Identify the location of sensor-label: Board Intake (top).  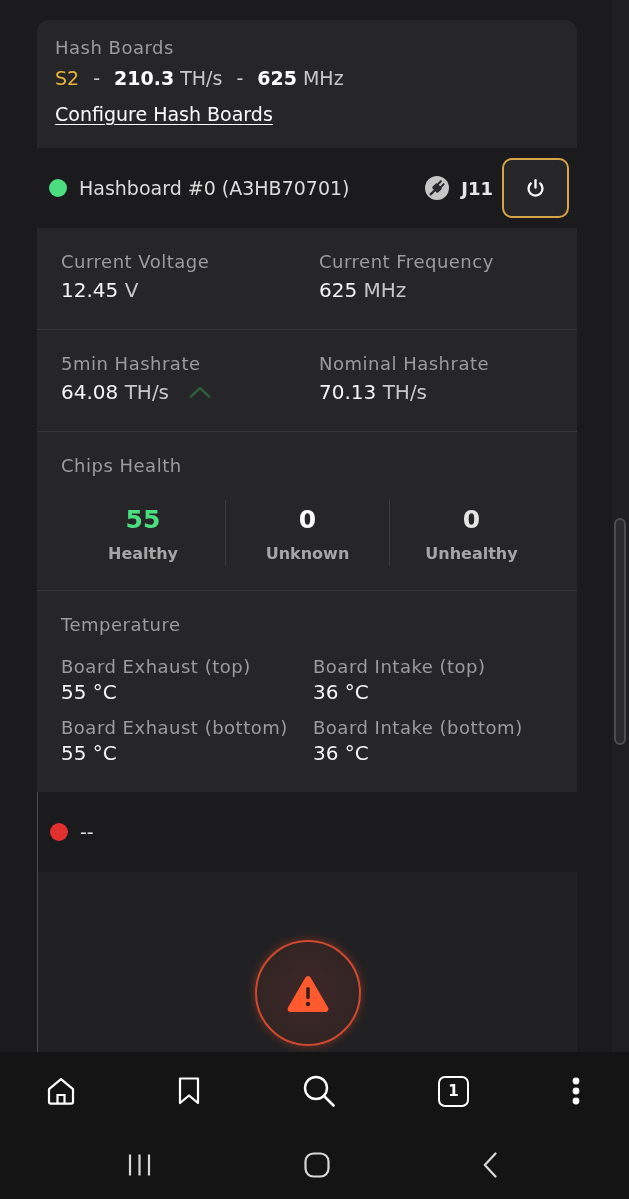
(400, 667).